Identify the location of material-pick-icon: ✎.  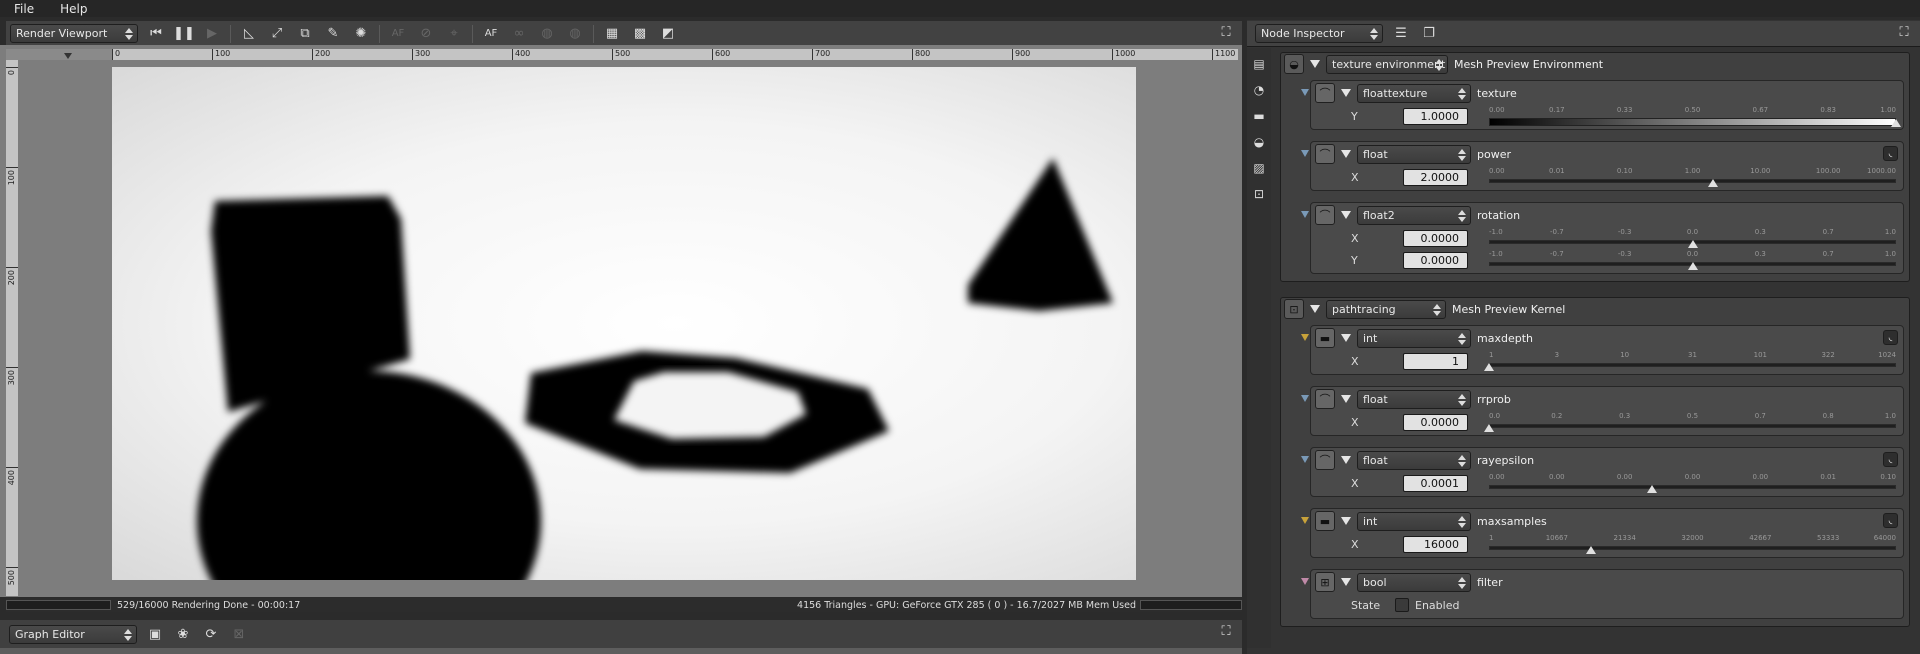
(333, 34).